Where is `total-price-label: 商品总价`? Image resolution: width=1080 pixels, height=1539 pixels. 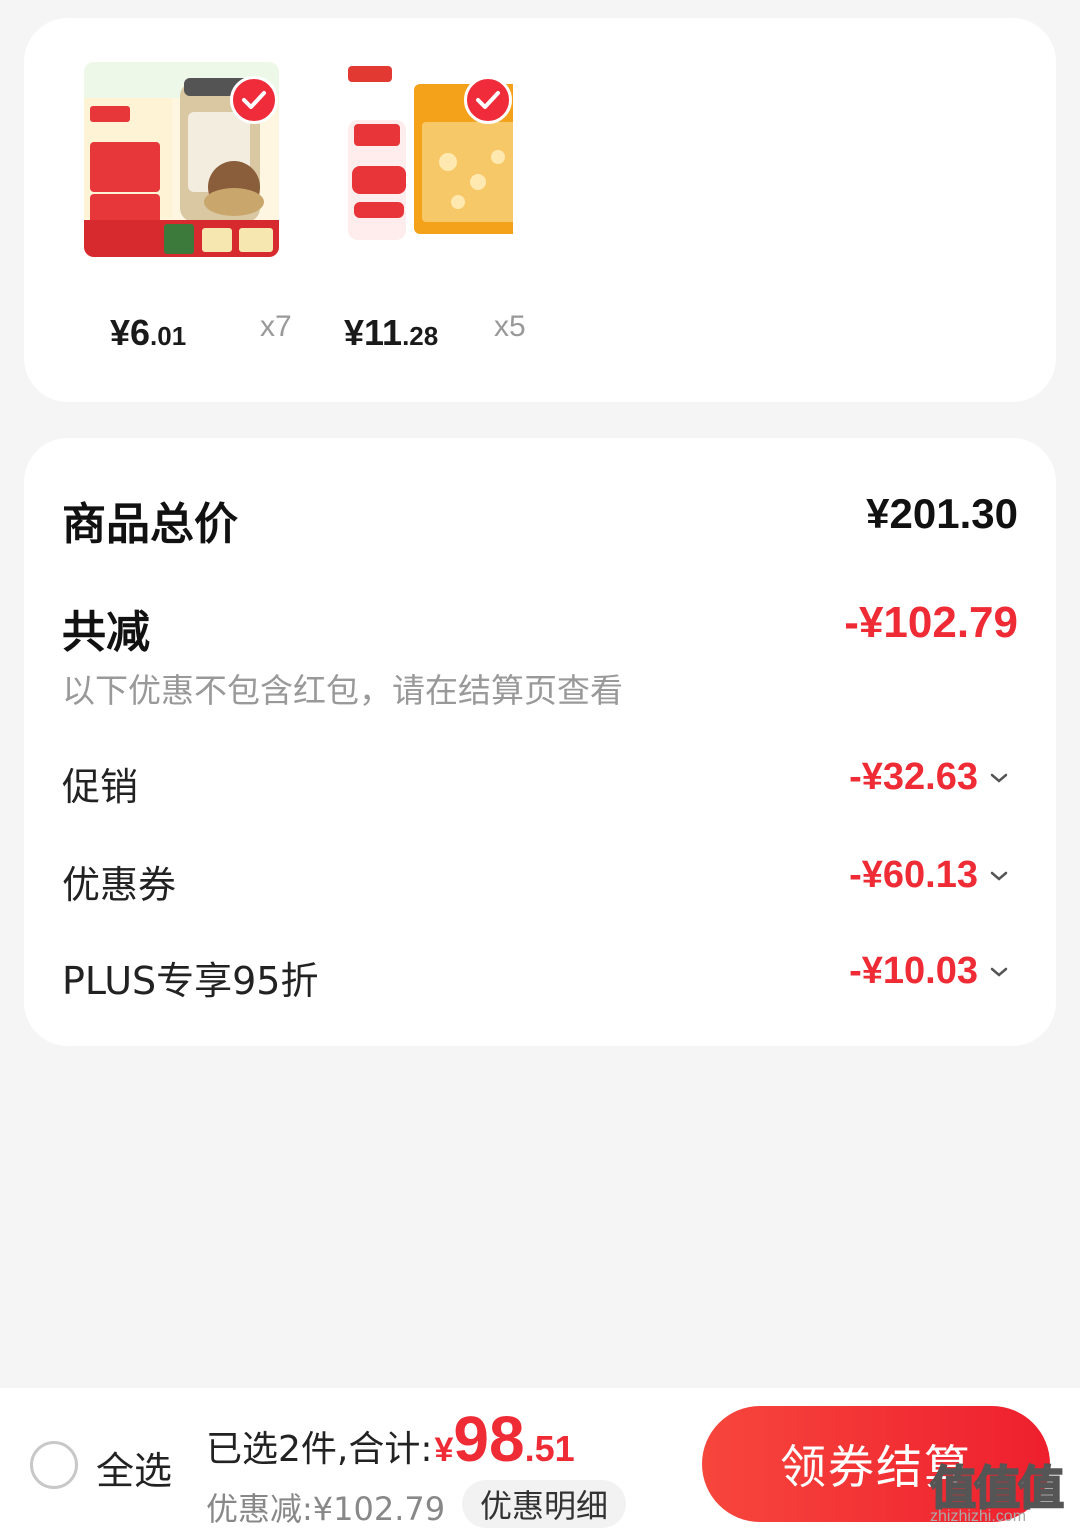 total-price-label: 商品总价 is located at coordinates (150, 524).